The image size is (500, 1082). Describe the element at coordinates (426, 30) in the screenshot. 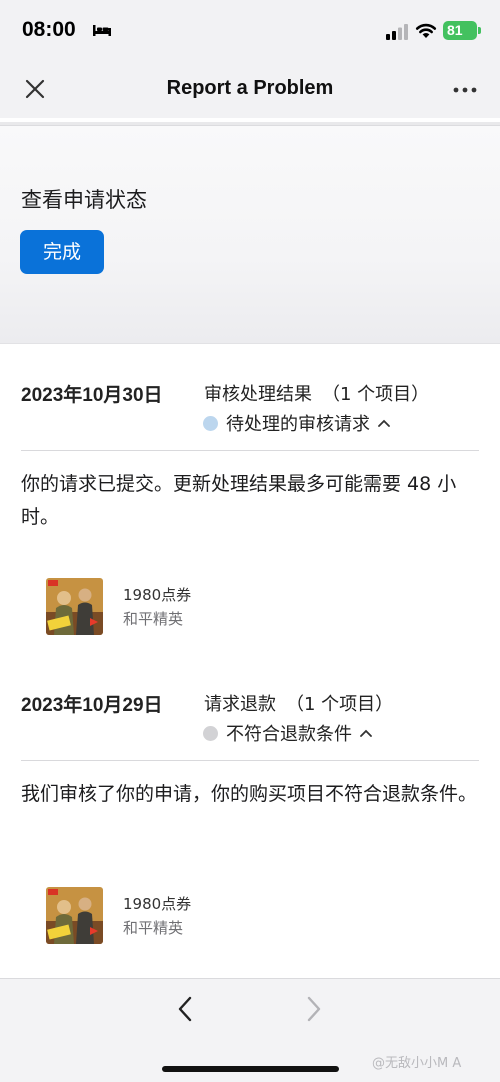

I see `wifi-icon` at that location.